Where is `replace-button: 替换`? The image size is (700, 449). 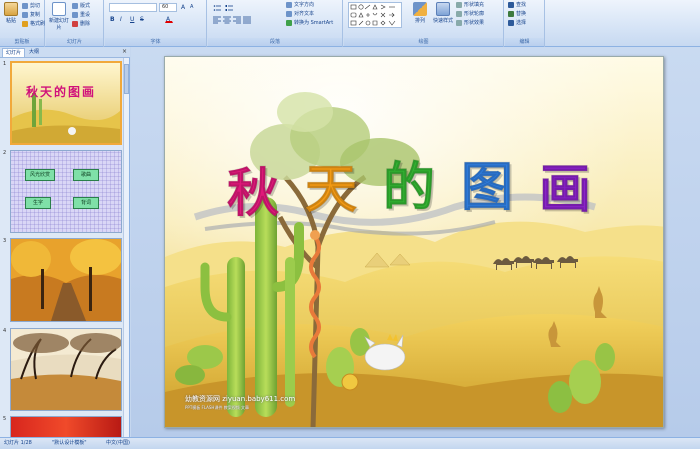 replace-button: 替换 is located at coordinates (517, 14).